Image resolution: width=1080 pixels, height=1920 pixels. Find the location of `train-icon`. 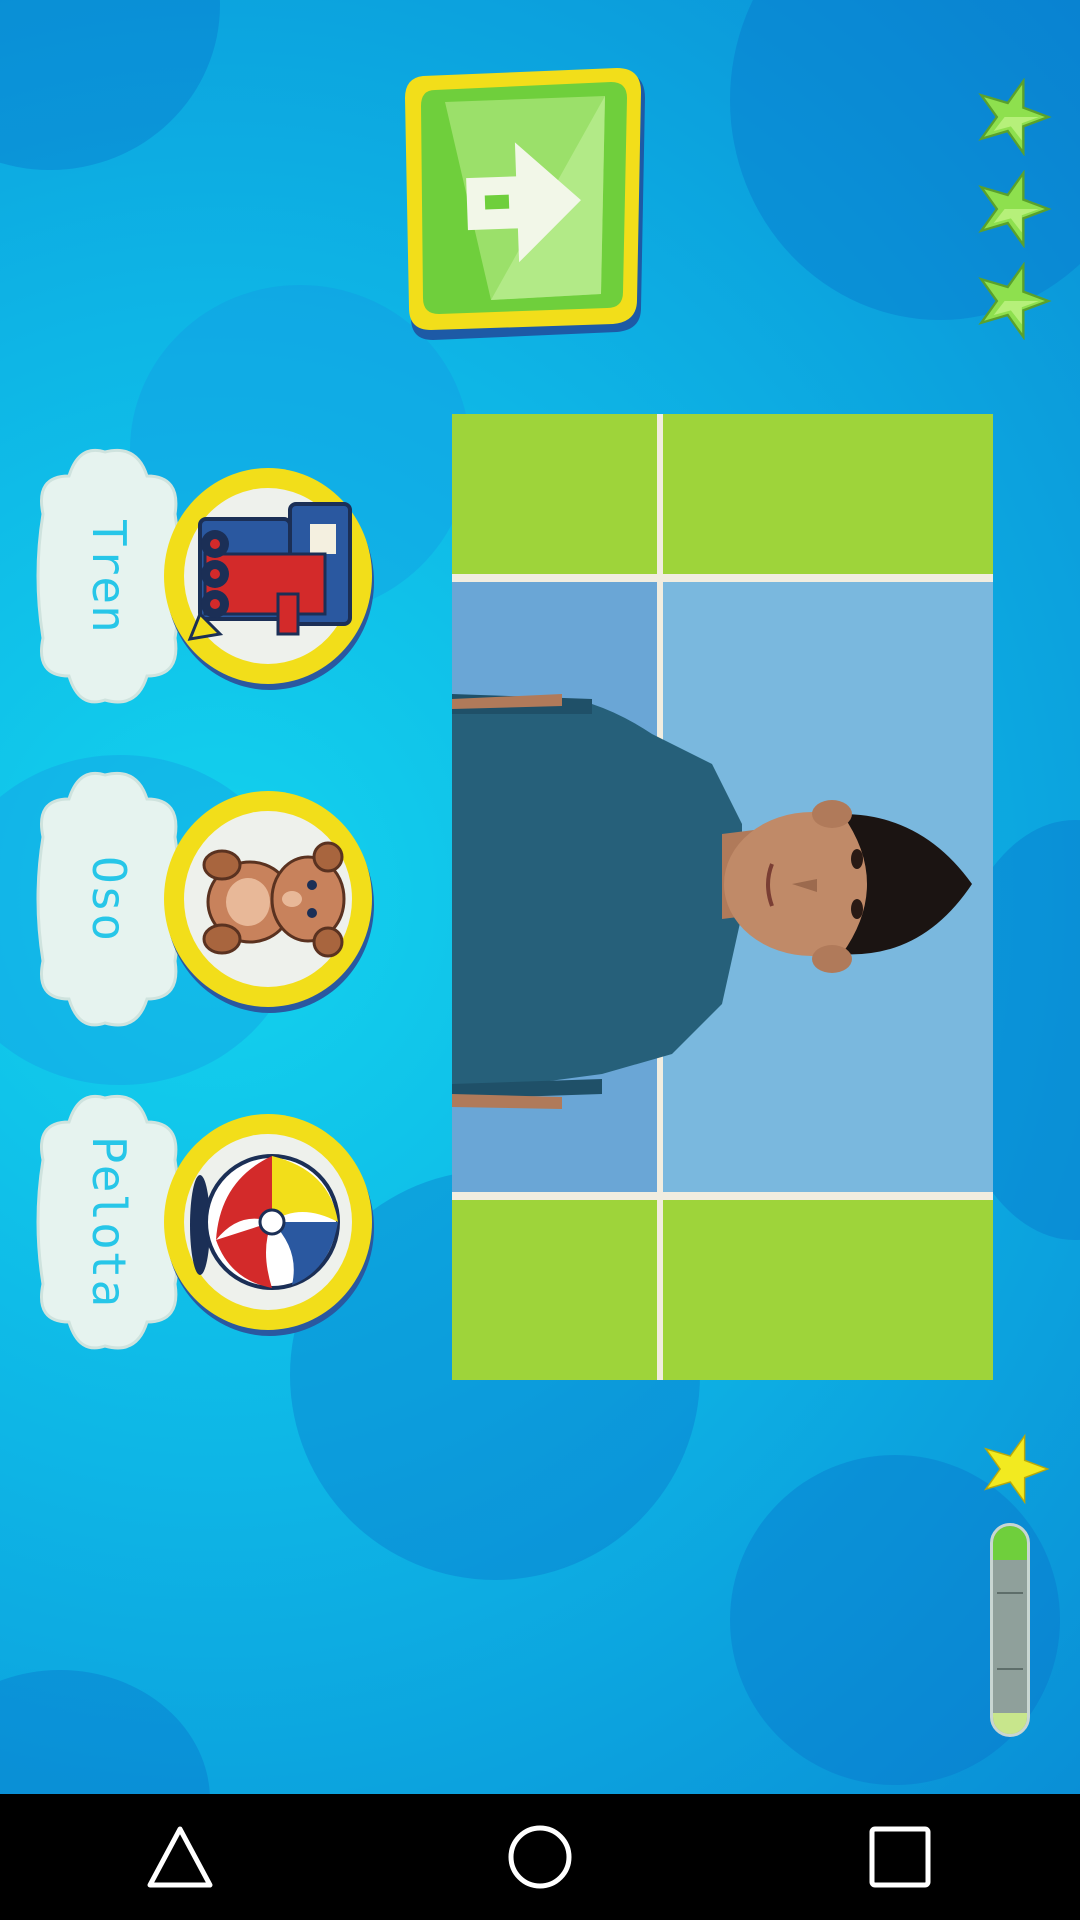

train-icon is located at coordinates (267, 578).